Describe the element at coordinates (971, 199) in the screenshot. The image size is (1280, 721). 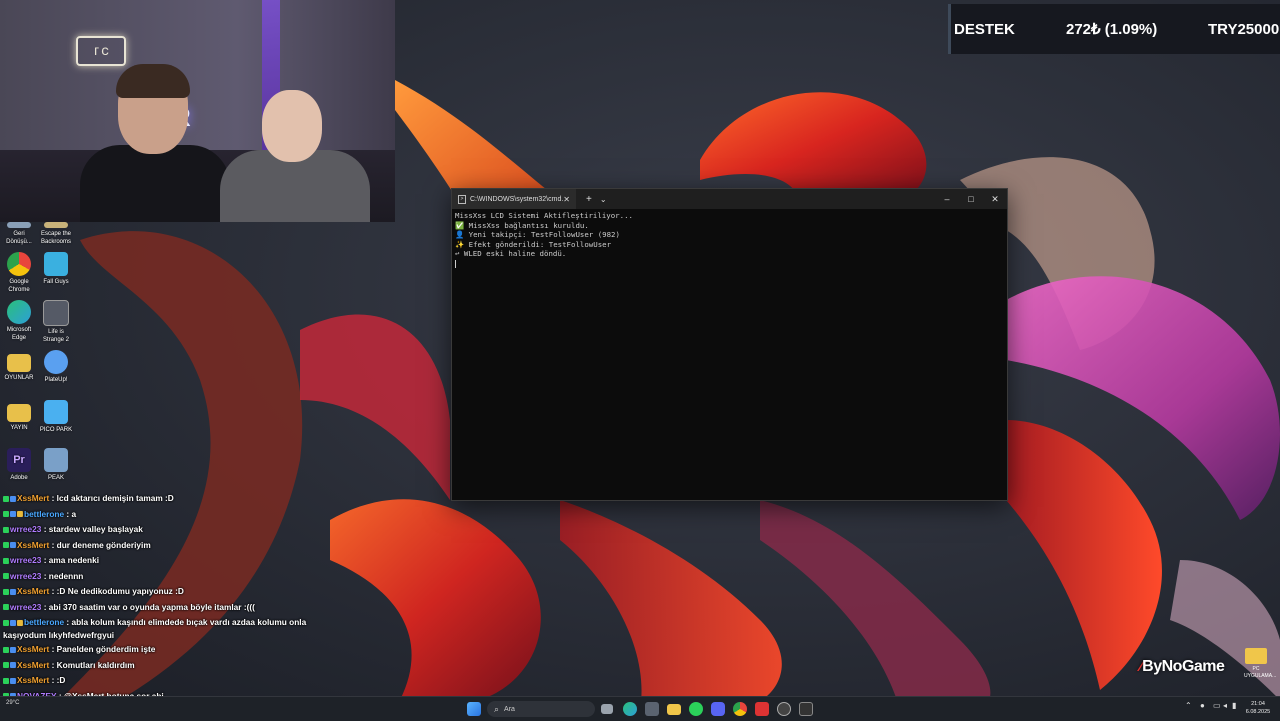
I see `maximize-button: □` at that location.